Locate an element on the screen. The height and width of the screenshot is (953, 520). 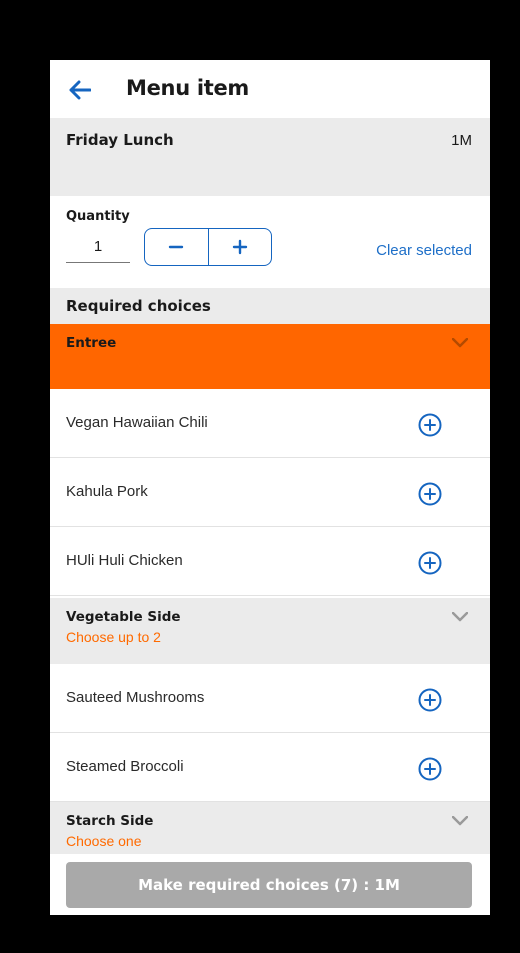
quantity-label: Quantity is located at coordinates (98, 216).